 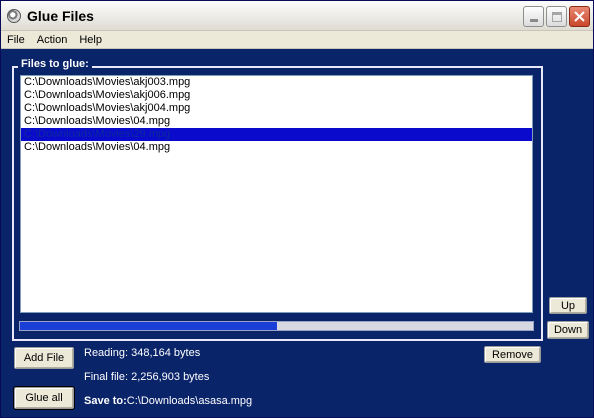 I want to click on close-icon, so click(x=579, y=16).